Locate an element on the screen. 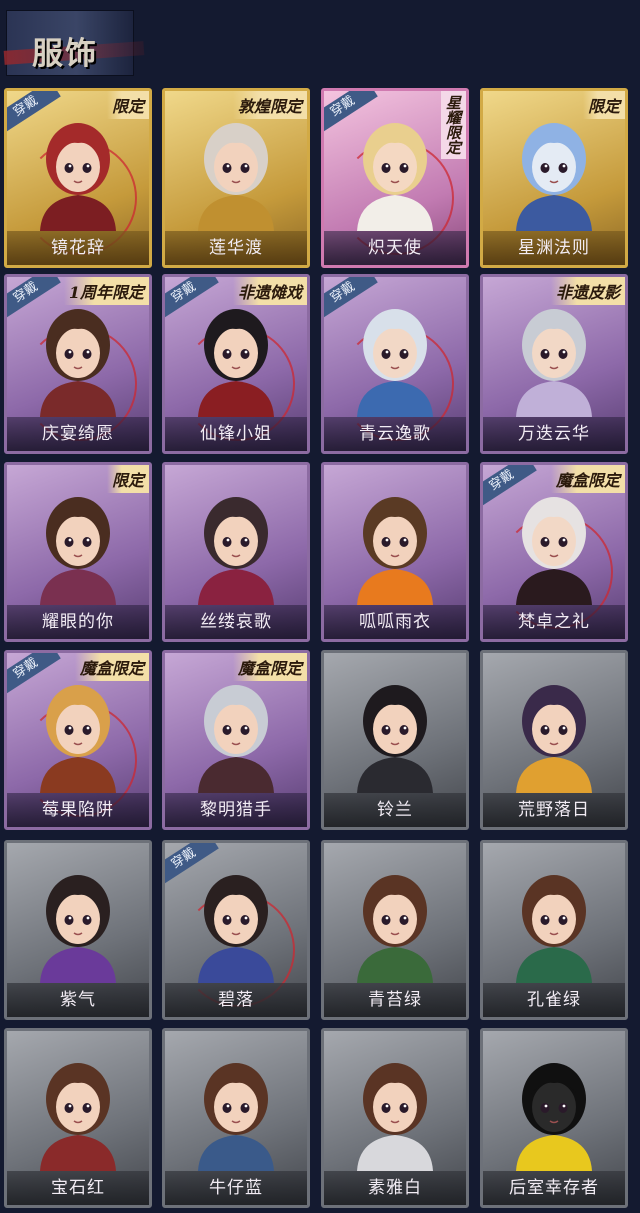  page-title: 服饰 is located at coordinates (65, 54).